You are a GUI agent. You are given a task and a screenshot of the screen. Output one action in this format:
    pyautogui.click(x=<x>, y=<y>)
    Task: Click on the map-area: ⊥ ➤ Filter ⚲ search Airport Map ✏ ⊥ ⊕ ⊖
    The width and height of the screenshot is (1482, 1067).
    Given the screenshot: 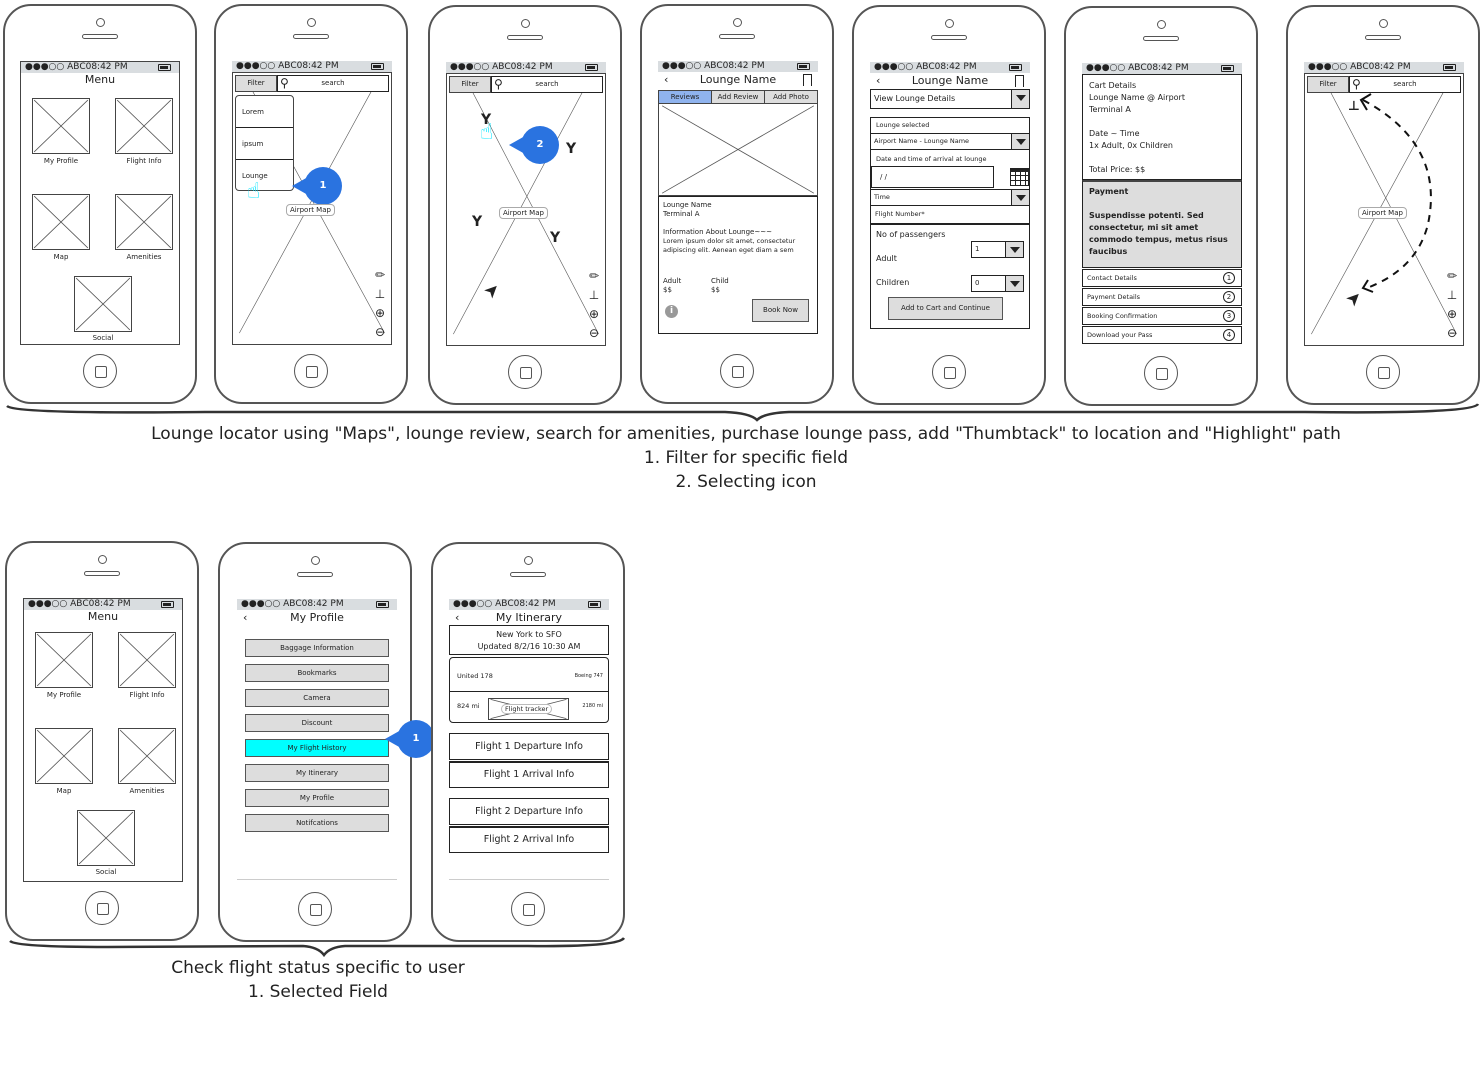 What is the action you would take?
    pyautogui.click(x=1384, y=209)
    